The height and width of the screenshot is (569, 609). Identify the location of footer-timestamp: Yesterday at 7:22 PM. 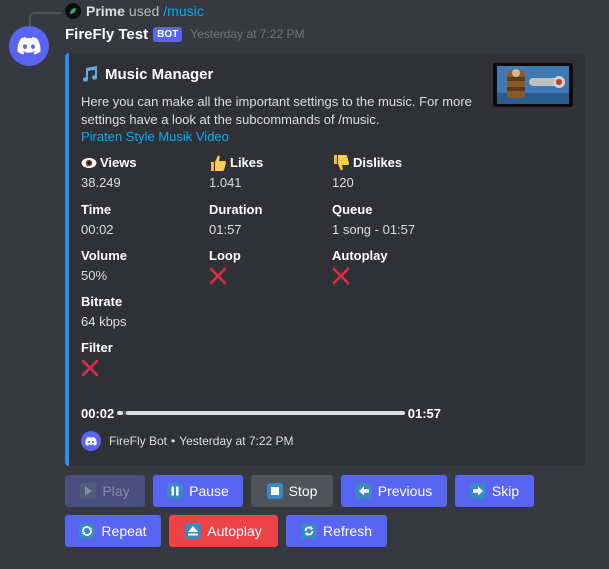
(236, 441).